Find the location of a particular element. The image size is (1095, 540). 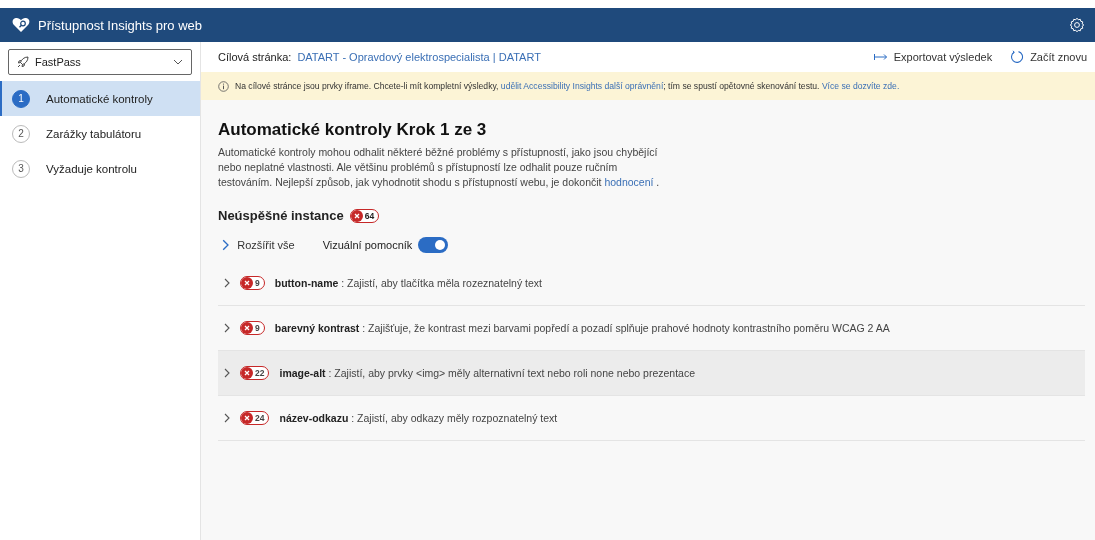

refresh-icon is located at coordinates (1017, 57).